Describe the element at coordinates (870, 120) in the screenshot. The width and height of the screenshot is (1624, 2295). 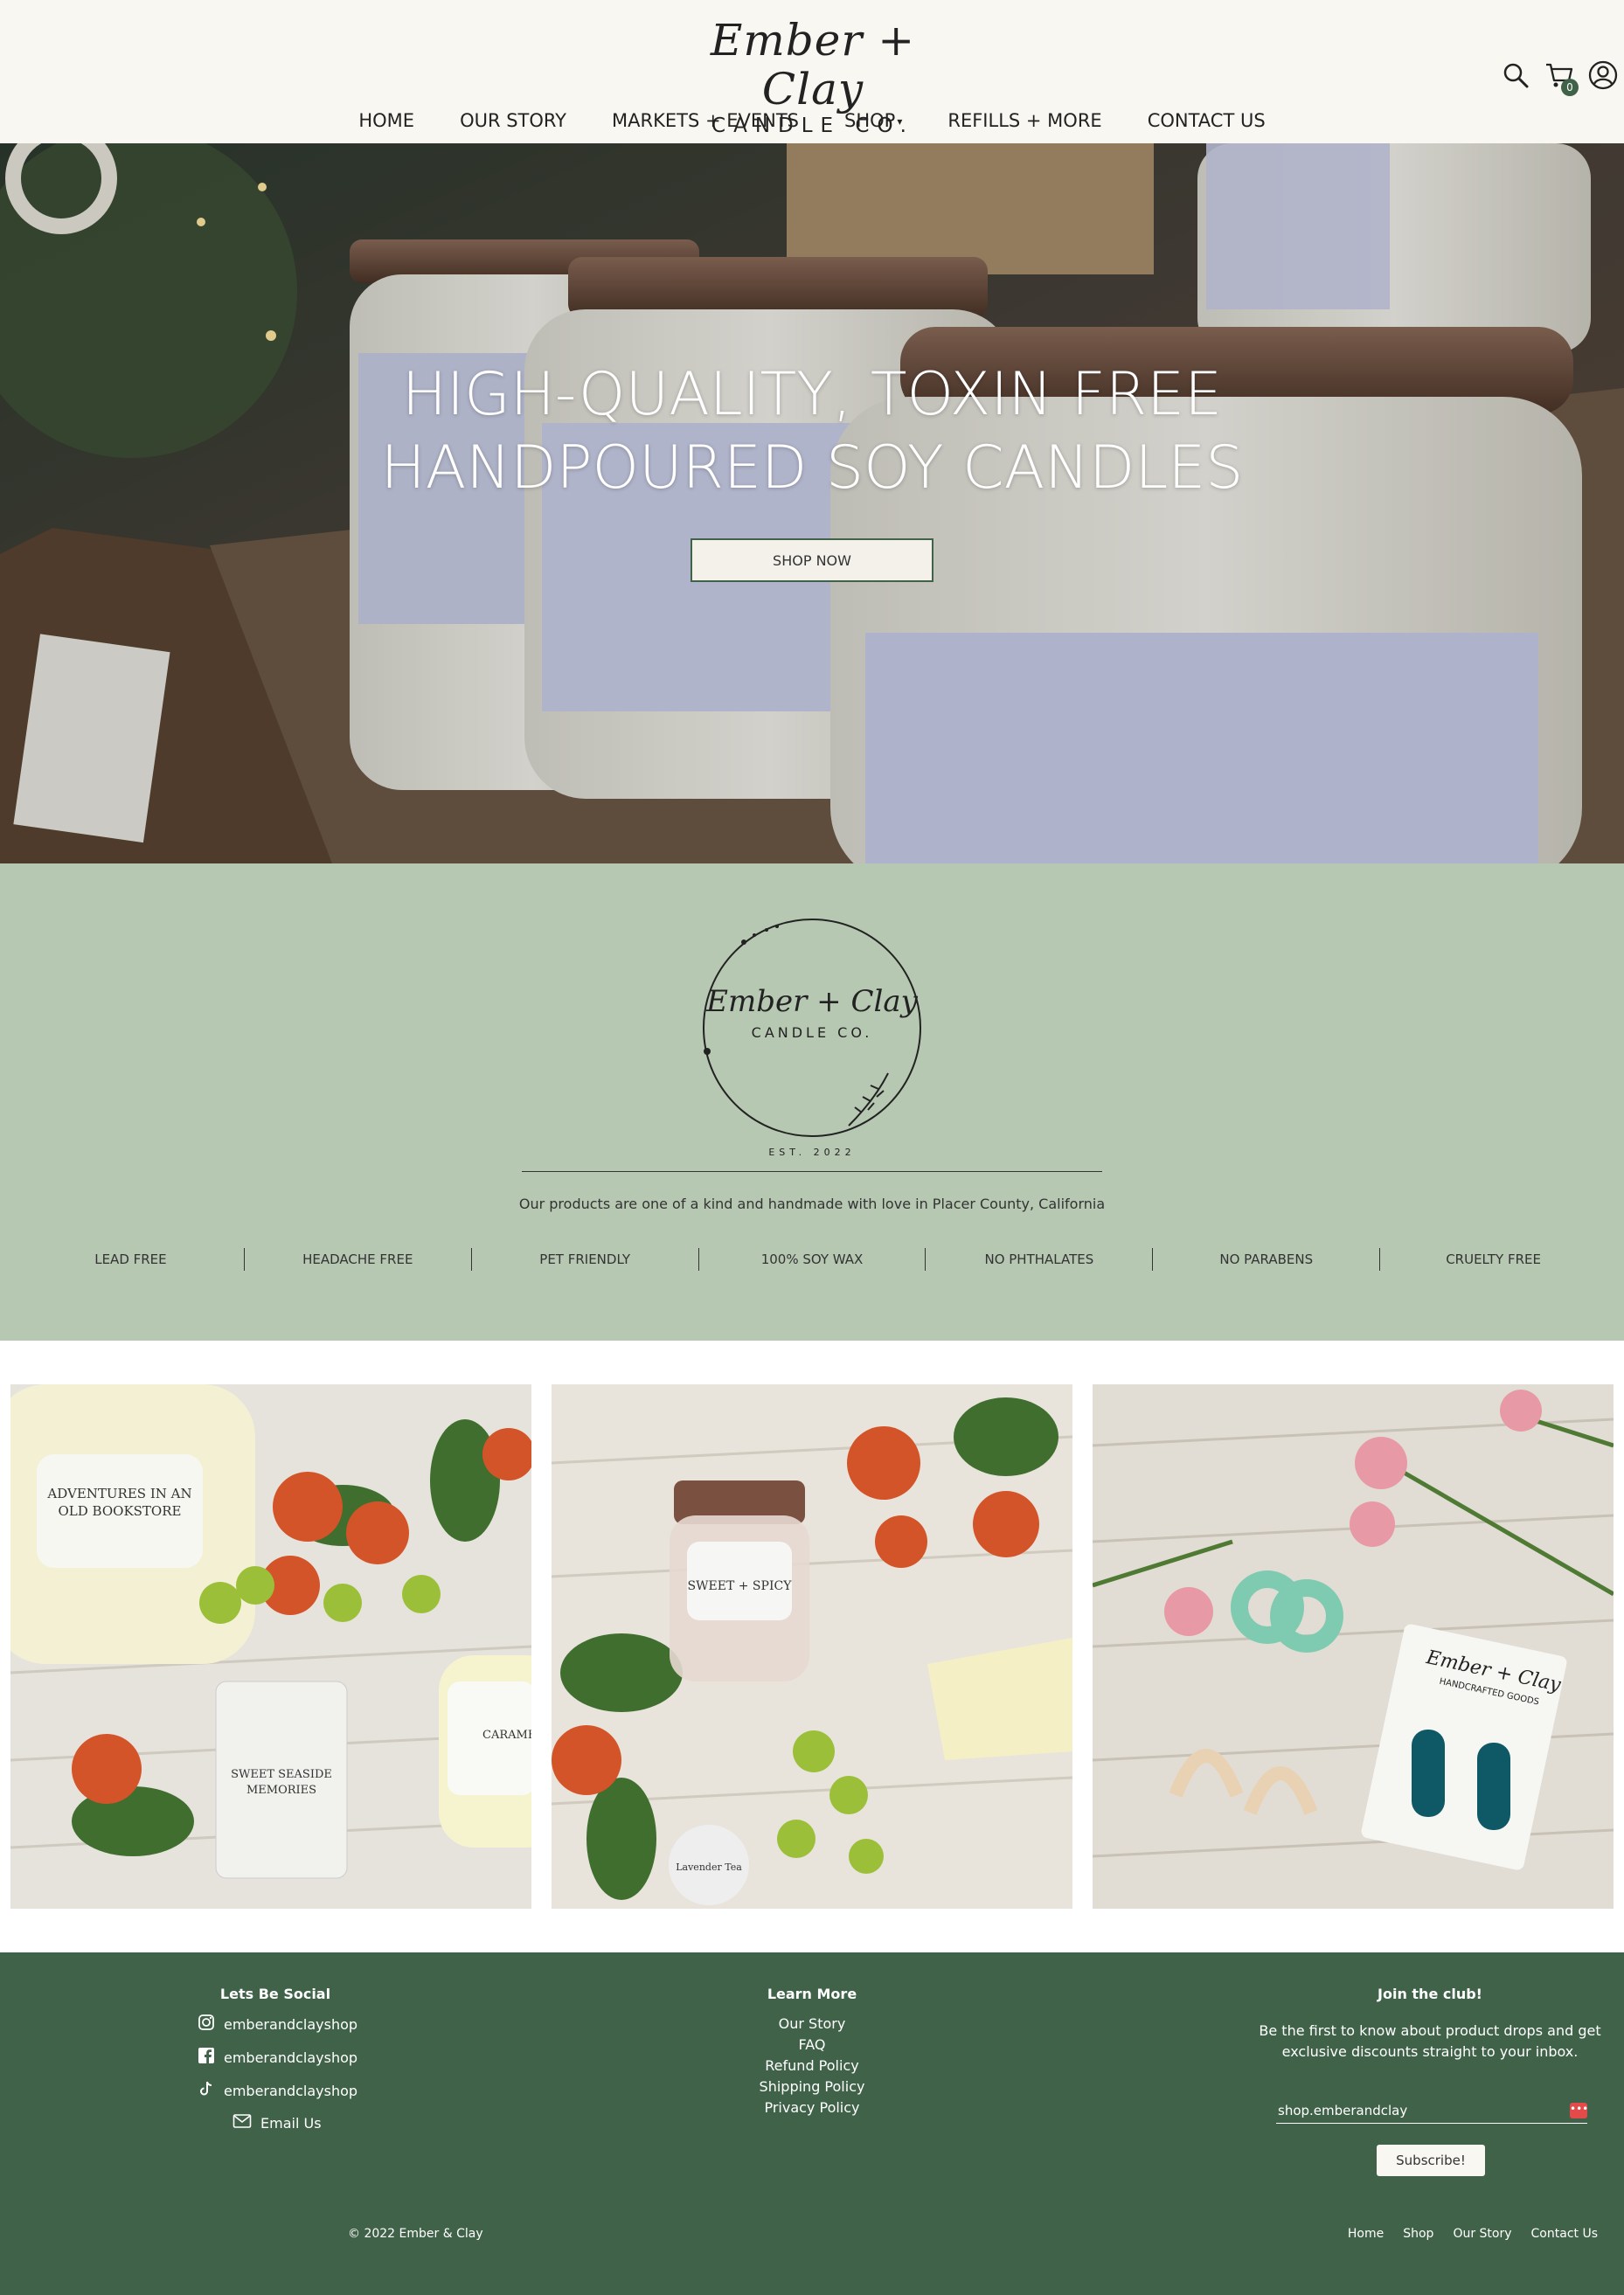
I see `nav-shop-label: SHOP` at that location.